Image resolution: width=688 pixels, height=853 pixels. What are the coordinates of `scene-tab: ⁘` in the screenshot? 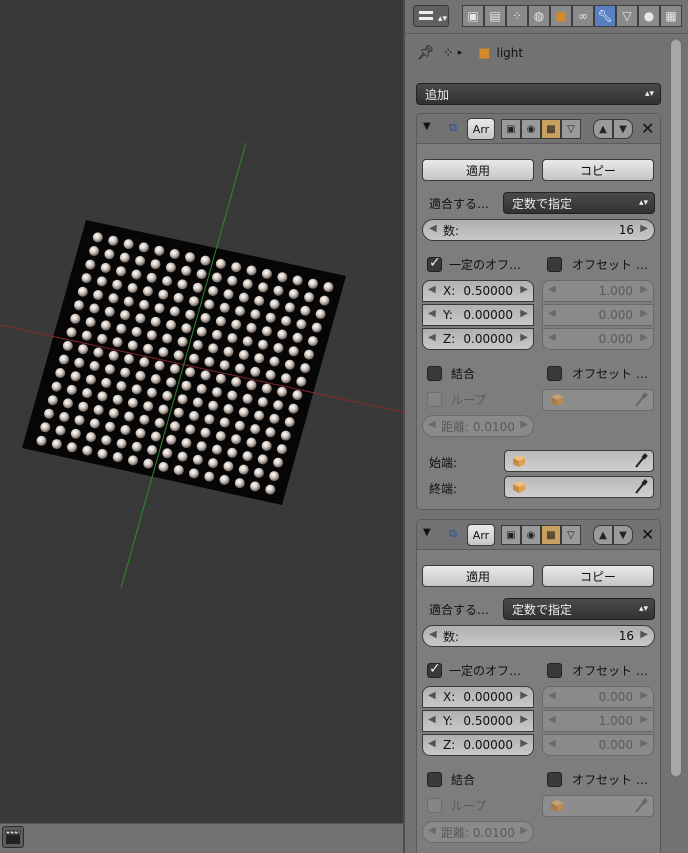 It's located at (517, 16).